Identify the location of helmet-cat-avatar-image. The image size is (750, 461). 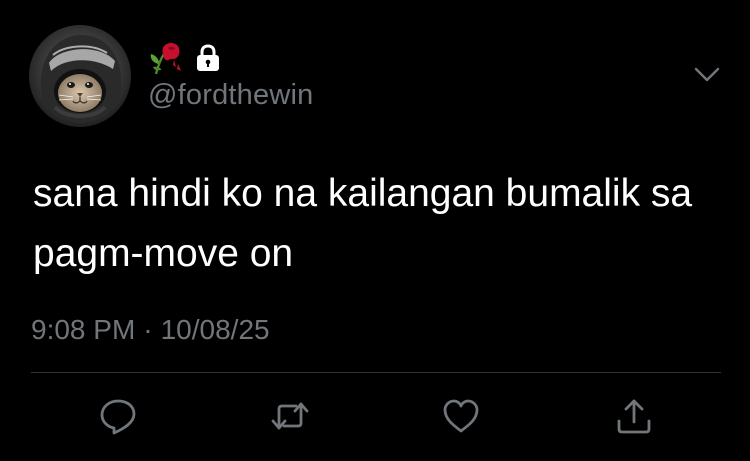
(80, 76).